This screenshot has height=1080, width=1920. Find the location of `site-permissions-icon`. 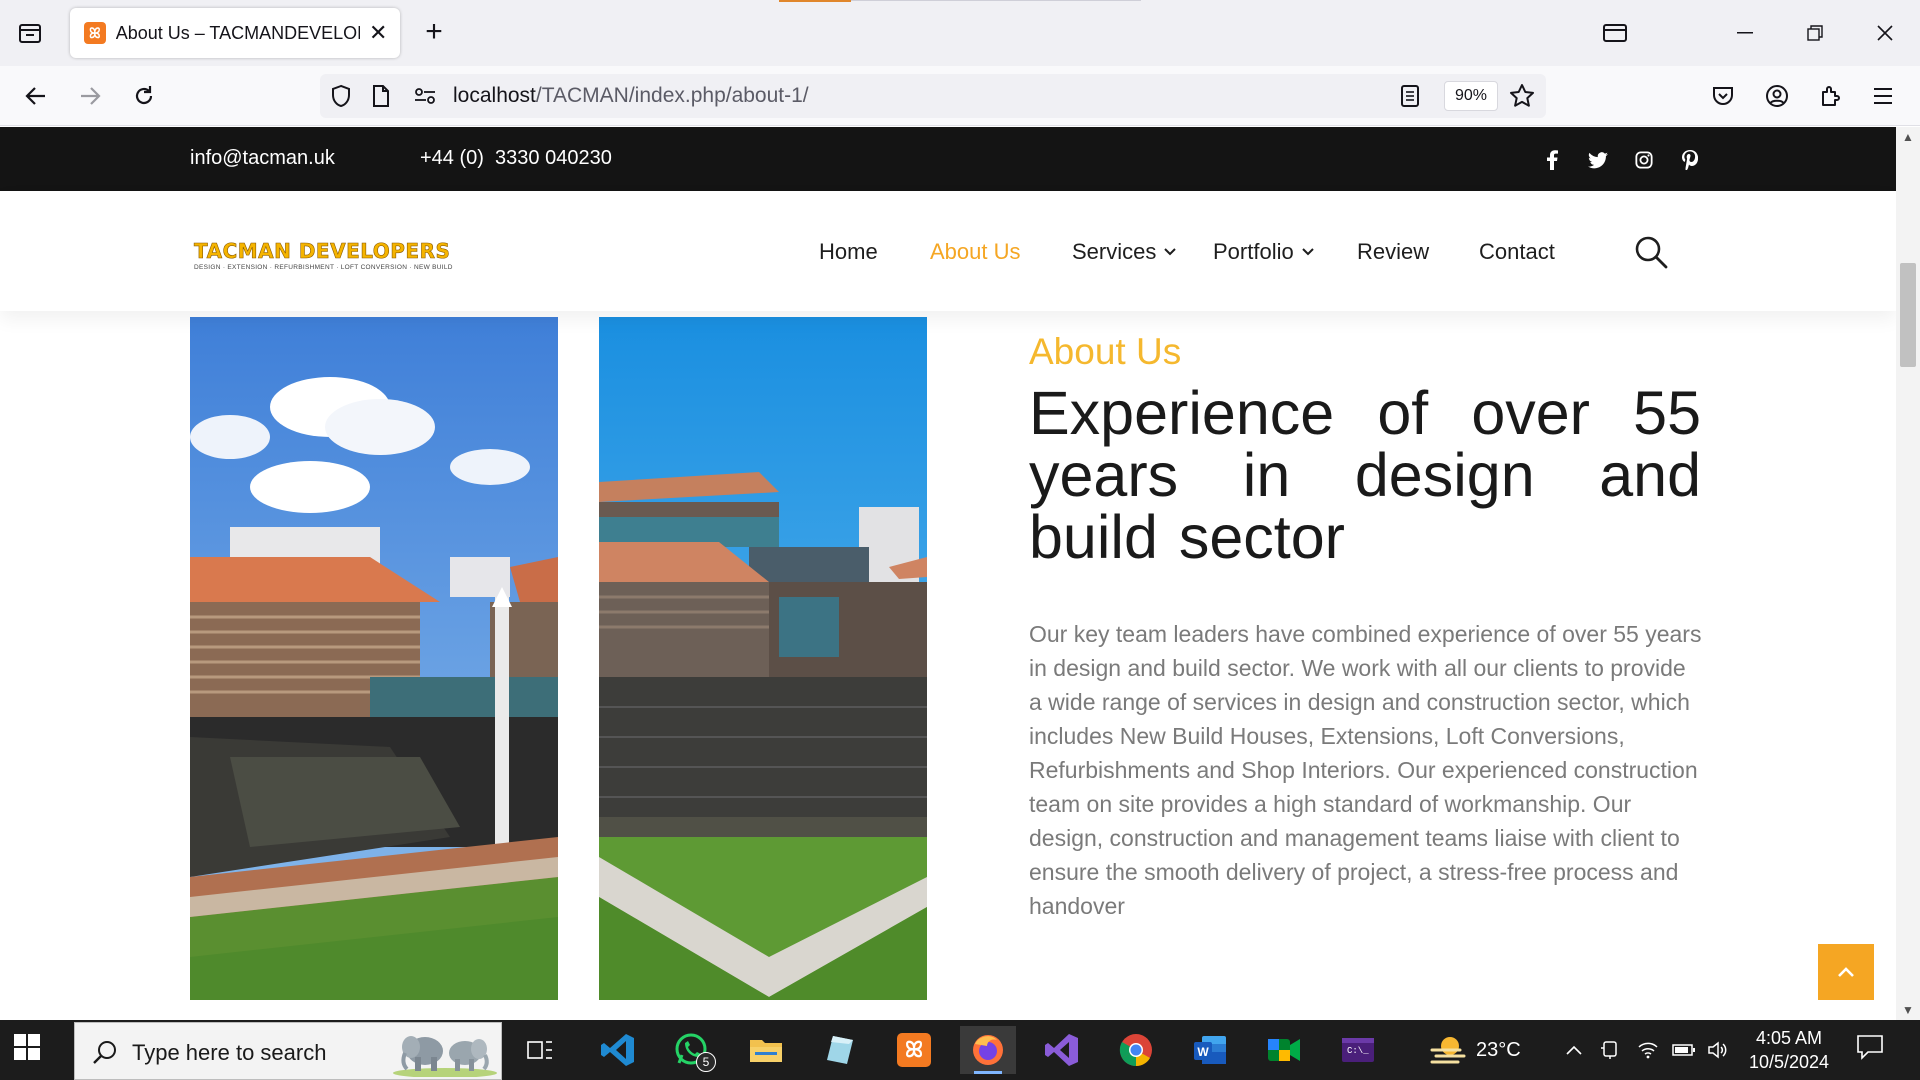

site-permissions-icon is located at coordinates (425, 98).